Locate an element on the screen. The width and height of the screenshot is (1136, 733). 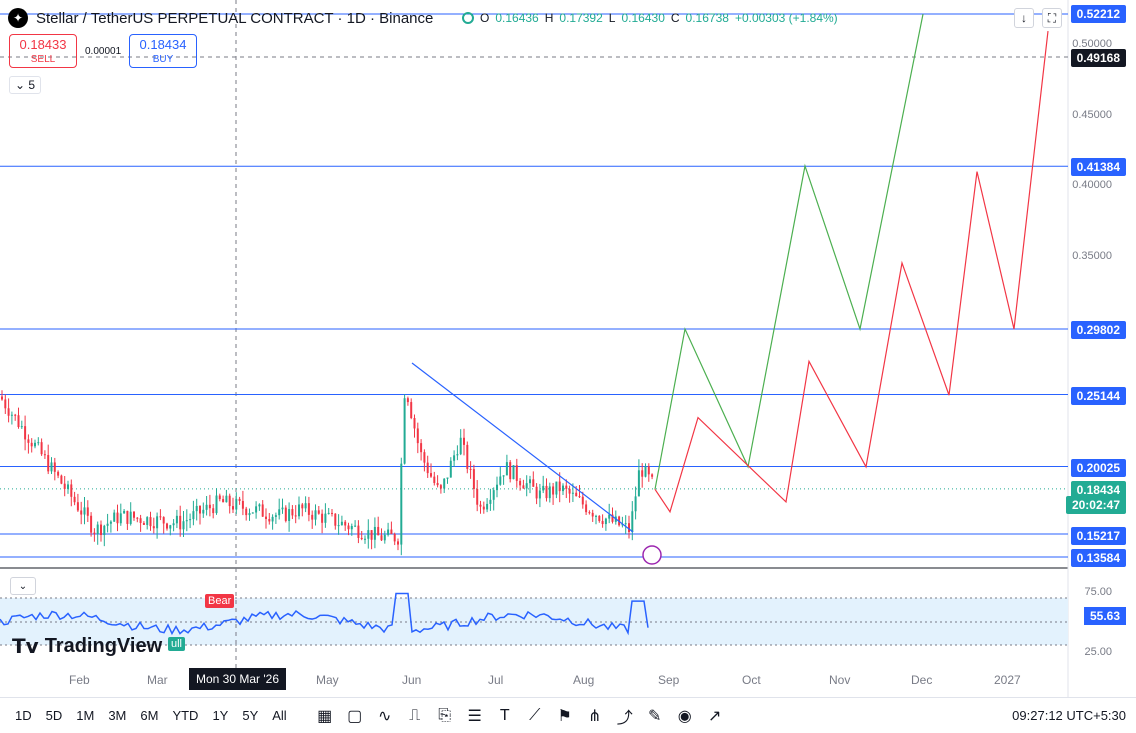
price-tag: 0.15217 is located at coordinates (1098, 536).